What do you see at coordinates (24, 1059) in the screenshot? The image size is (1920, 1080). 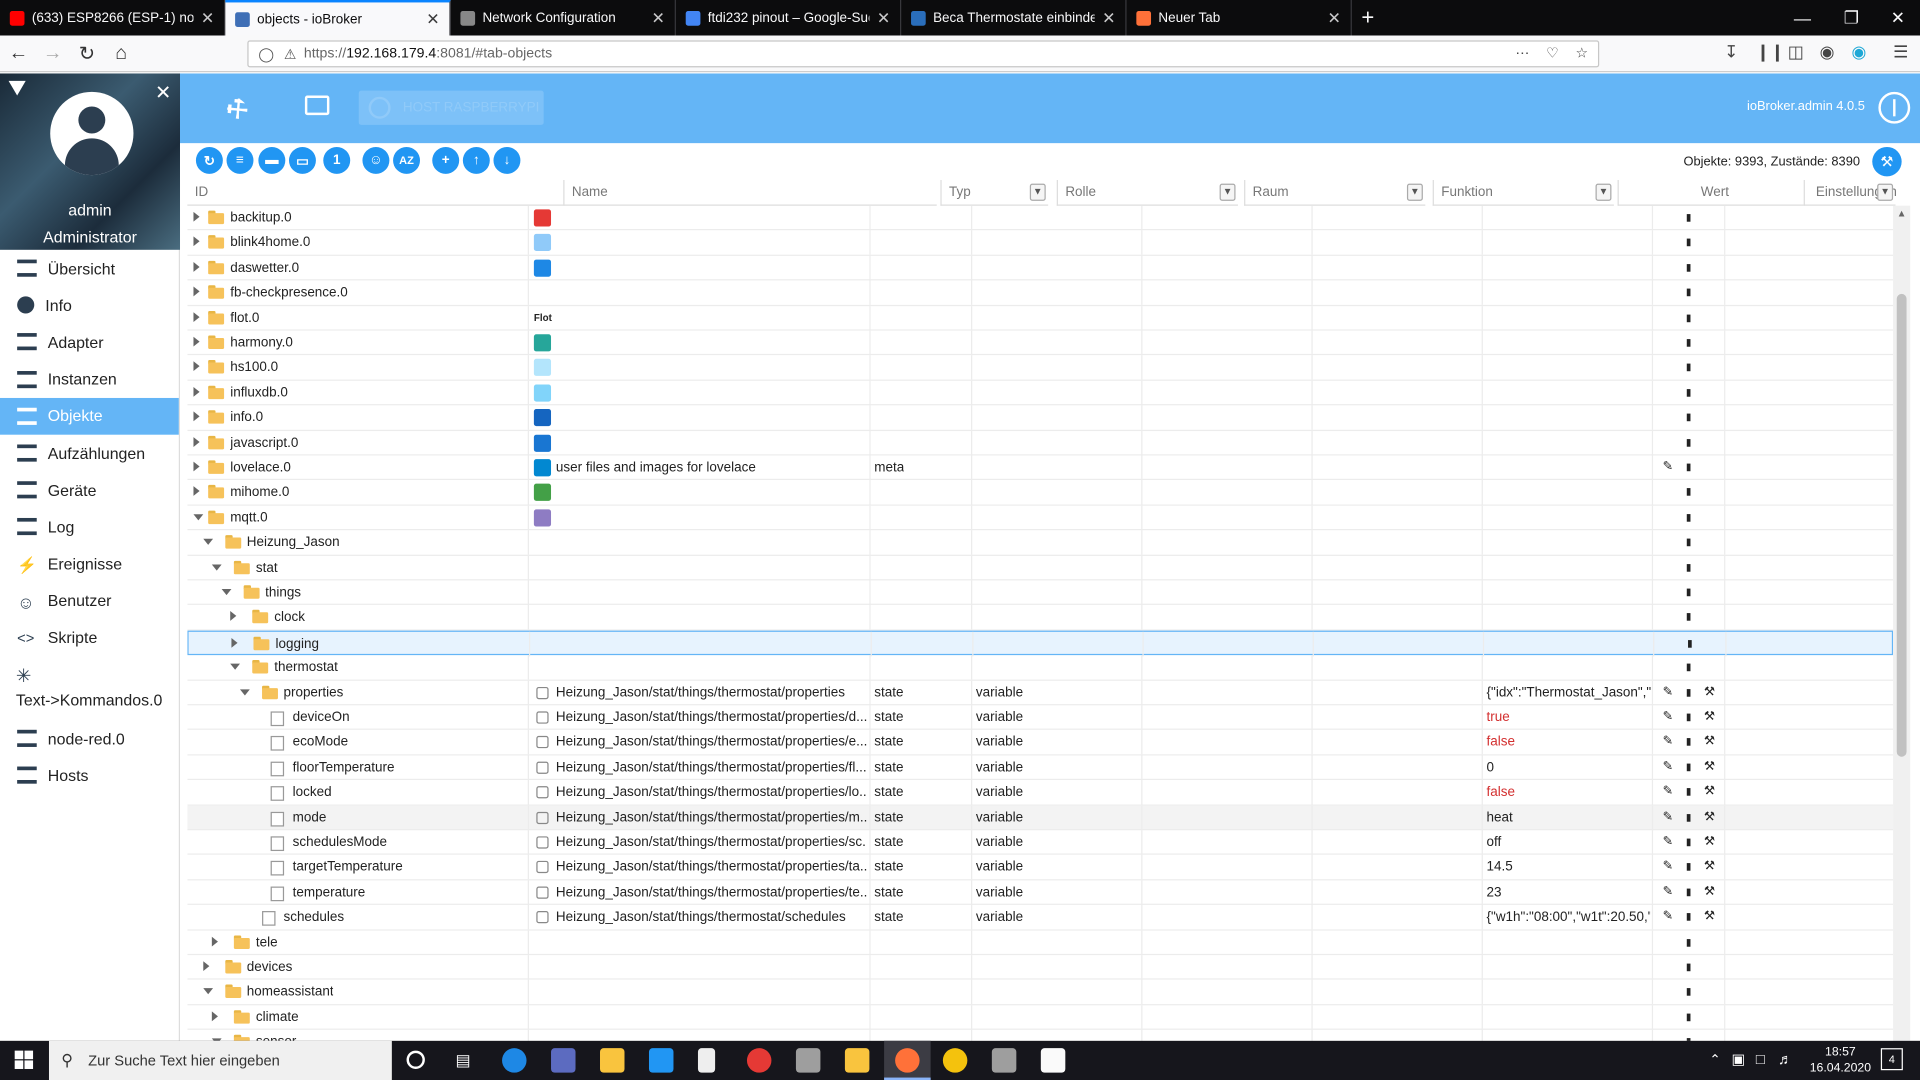 I see `windows-start-icon` at bounding box center [24, 1059].